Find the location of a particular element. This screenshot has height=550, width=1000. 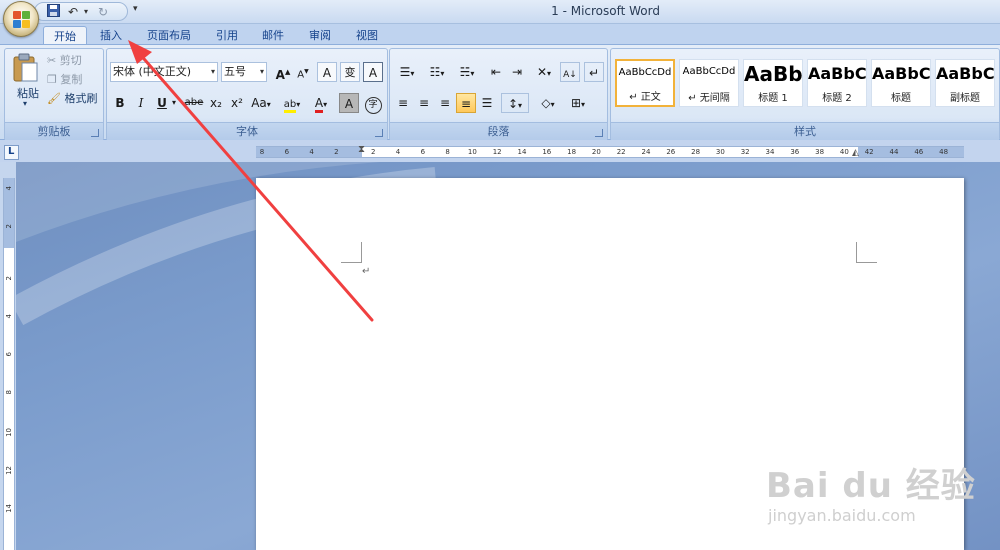

tab-page-layout: 页面布局 is located at coordinates (169, 35).